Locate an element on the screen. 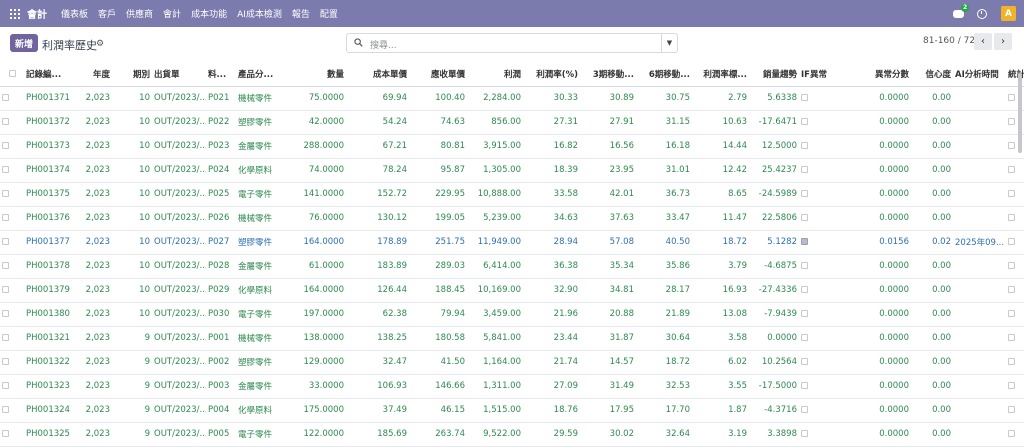 This screenshot has height=447, width=1024. cell-period: 9 is located at coordinates (132, 434).